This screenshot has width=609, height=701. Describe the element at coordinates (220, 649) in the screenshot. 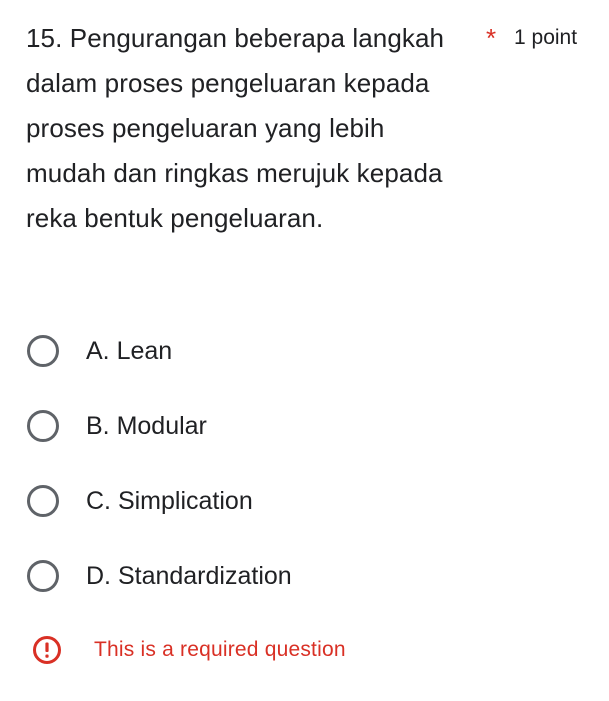

I see `error-message: This is a required question` at that location.